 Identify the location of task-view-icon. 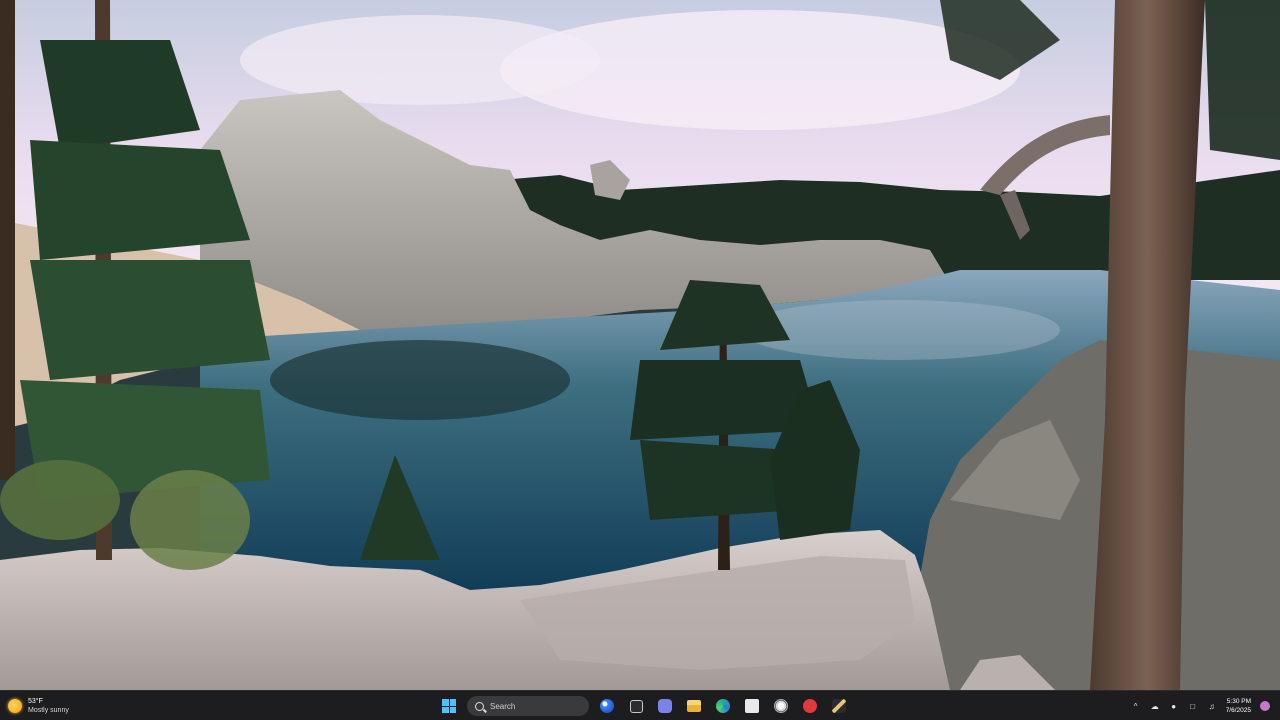
(636, 706).